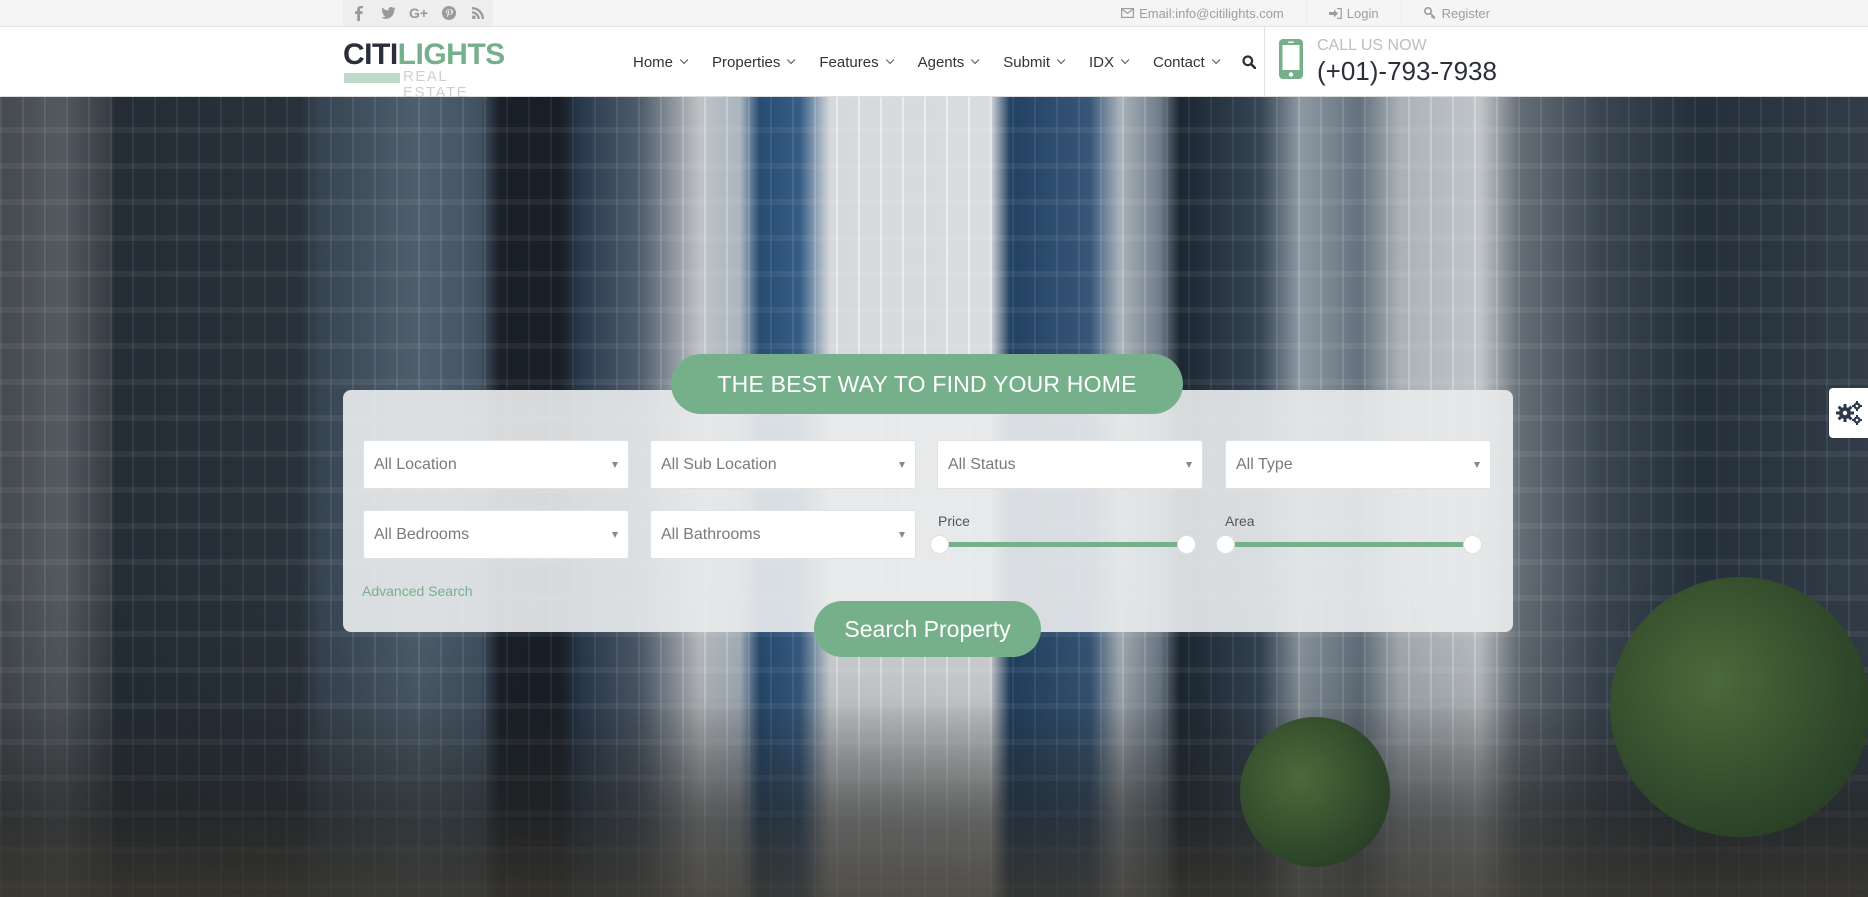 This screenshot has height=897, width=1868. I want to click on status-select: All Status, so click(1070, 464).